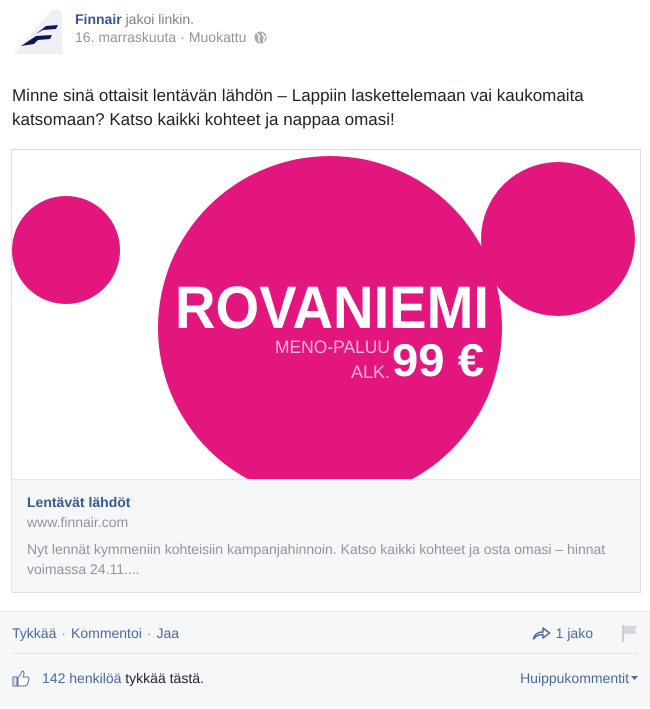 The width and height of the screenshot is (650, 709). What do you see at coordinates (579, 678) in the screenshot?
I see `sort-dropdown: Huippukommentit` at bounding box center [579, 678].